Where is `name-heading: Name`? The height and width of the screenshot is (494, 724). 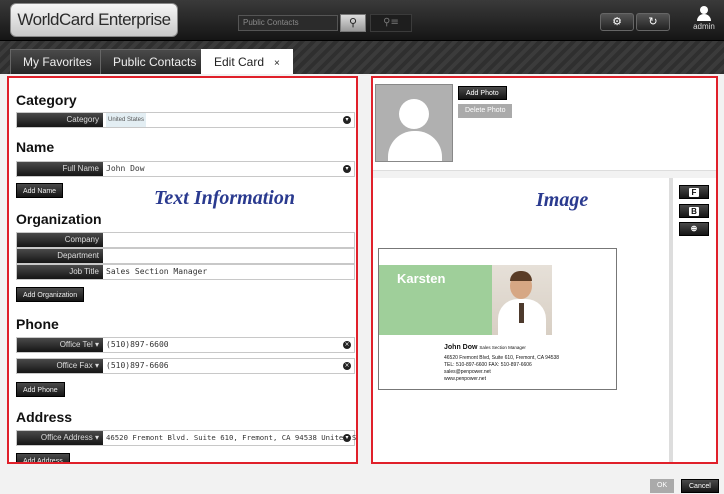
name-heading: Name is located at coordinates (35, 147).